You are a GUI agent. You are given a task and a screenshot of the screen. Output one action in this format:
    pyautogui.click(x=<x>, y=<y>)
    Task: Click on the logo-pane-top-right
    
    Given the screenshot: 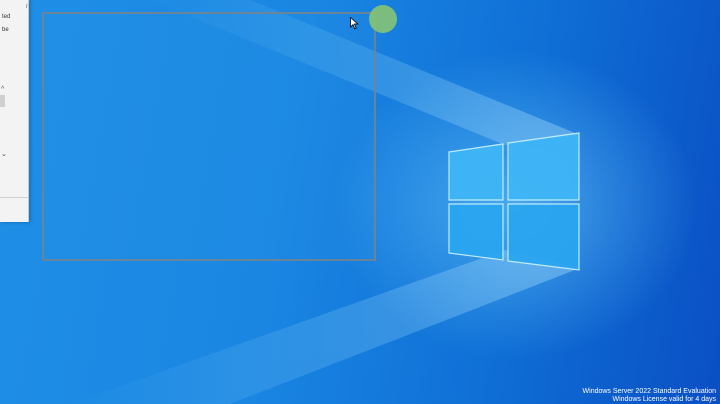 What is the action you would take?
    pyautogui.click(x=543, y=166)
    